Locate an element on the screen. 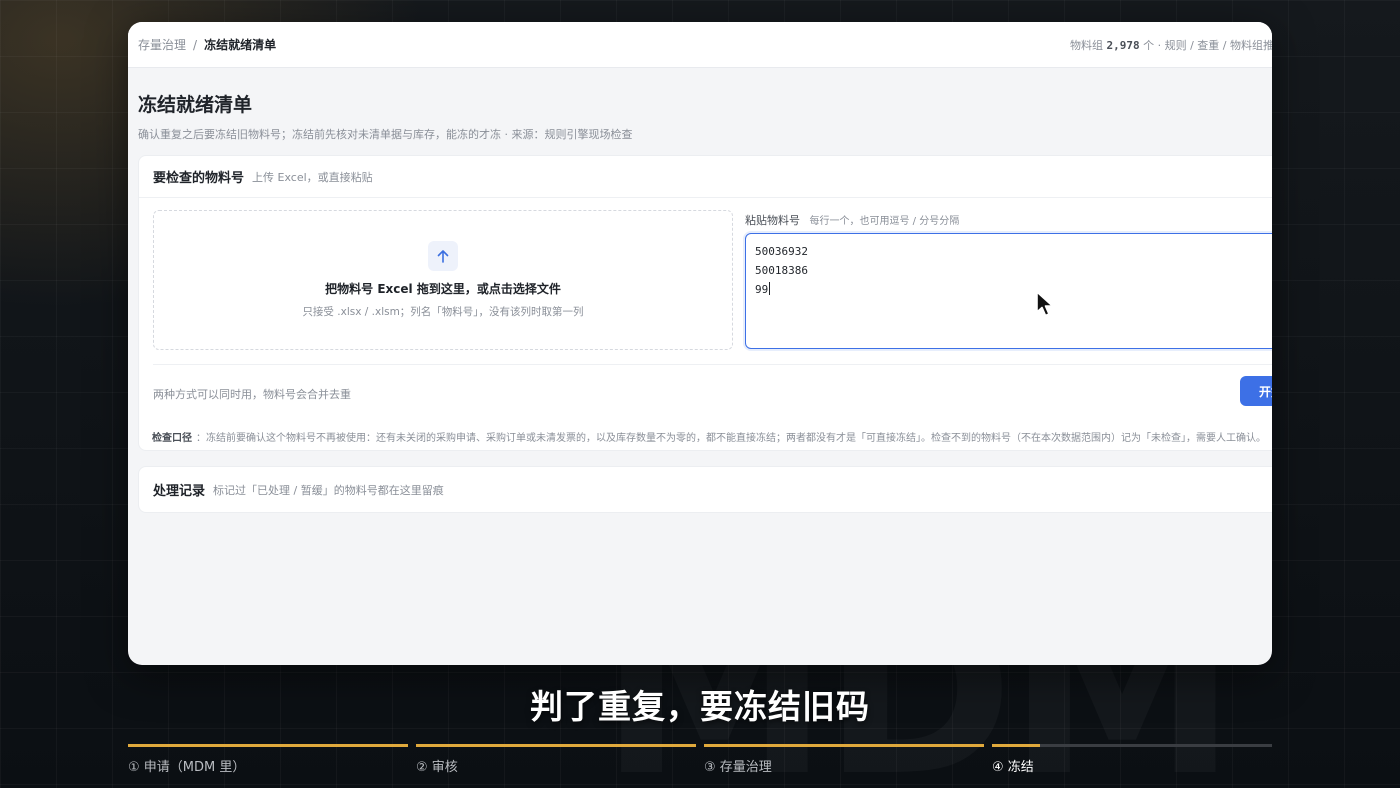 This screenshot has width=1400, height=788. paste-line: 50036932 is located at coordinates (781, 251).